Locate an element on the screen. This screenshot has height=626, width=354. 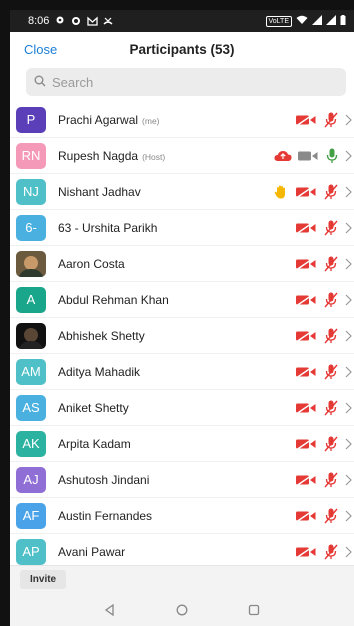
participant-name: Nishant Jadhav is located at coordinates (99, 192).